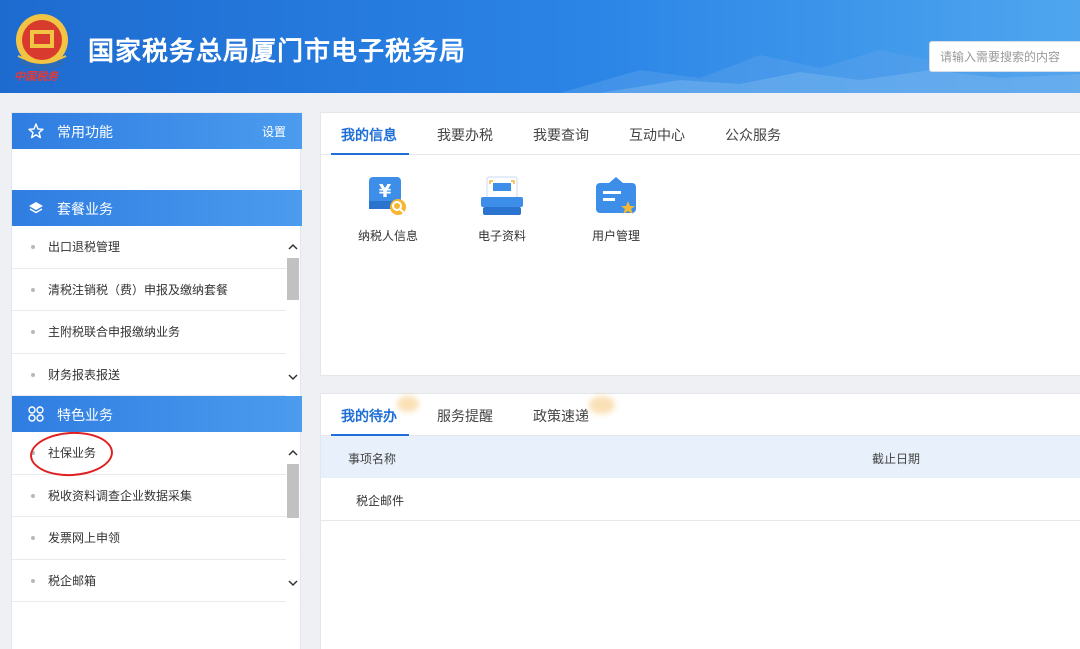  What do you see at coordinates (114, 332) in the screenshot?
I see `list-item-label: 主附税联合申报缴纳业务` at bounding box center [114, 332].